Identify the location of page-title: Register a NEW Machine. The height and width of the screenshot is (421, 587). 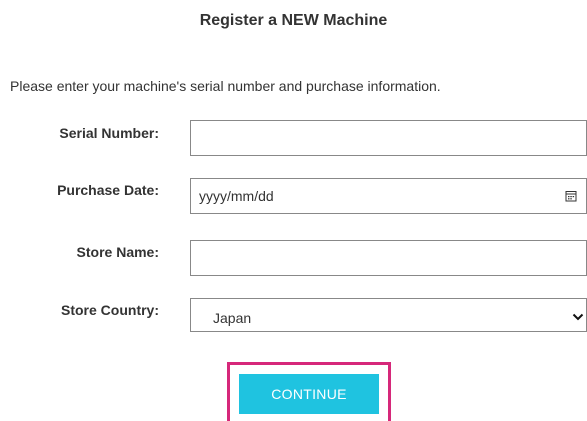
(293, 20).